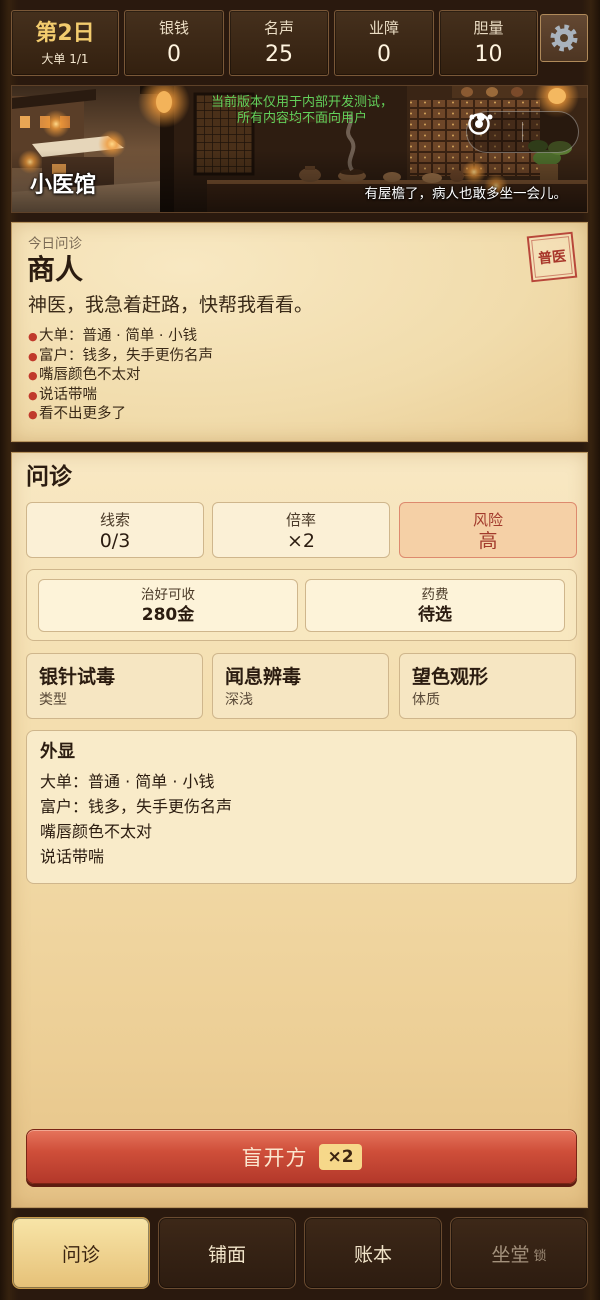 The image size is (600, 1300). Describe the element at coordinates (488, 541) in the screenshot. I see `metric-value: 高` at that location.